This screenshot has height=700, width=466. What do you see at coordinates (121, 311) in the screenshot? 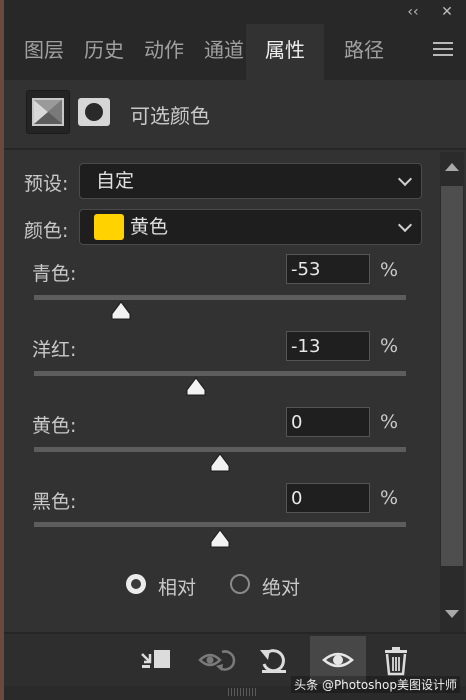
I see `cyan-slider-knob` at bounding box center [121, 311].